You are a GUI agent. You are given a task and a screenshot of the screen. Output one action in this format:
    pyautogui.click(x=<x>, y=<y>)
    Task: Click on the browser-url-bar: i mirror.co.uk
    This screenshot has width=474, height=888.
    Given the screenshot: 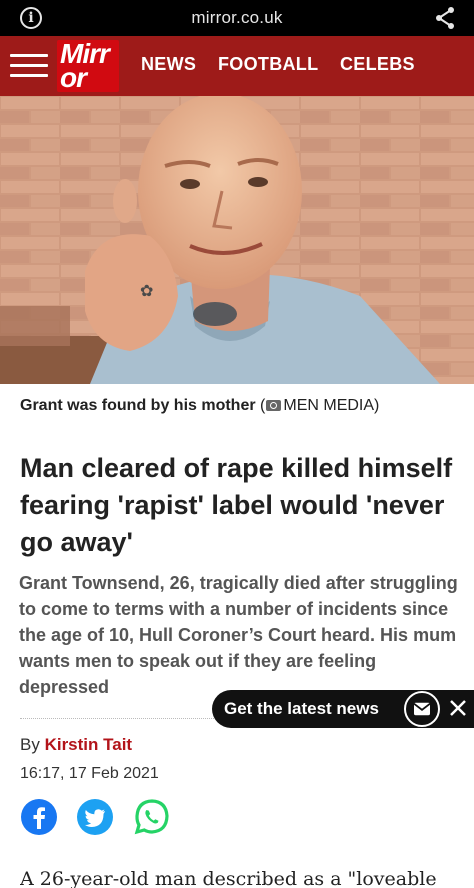 What is the action you would take?
    pyautogui.click(x=237, y=18)
    